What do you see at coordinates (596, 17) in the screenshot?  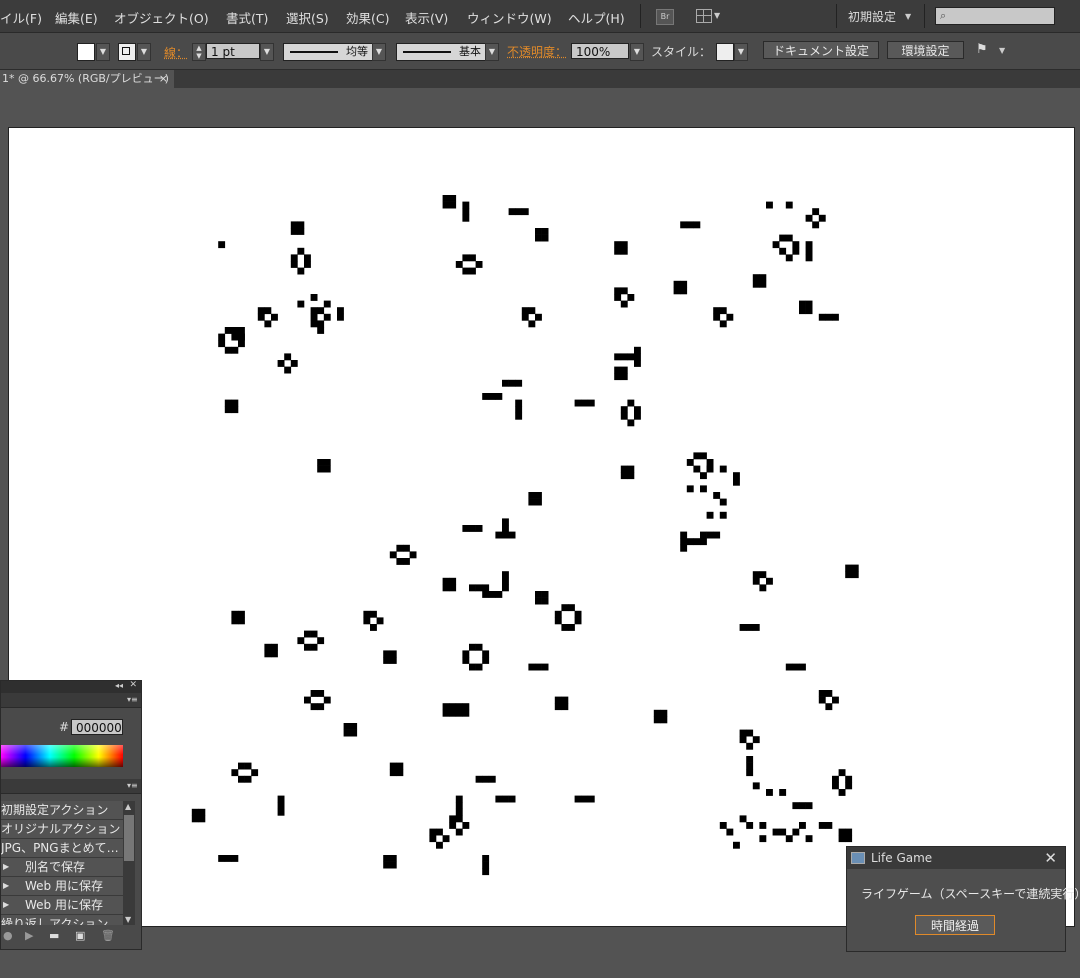 I see `menu-help: ヘルプ(H)` at bounding box center [596, 17].